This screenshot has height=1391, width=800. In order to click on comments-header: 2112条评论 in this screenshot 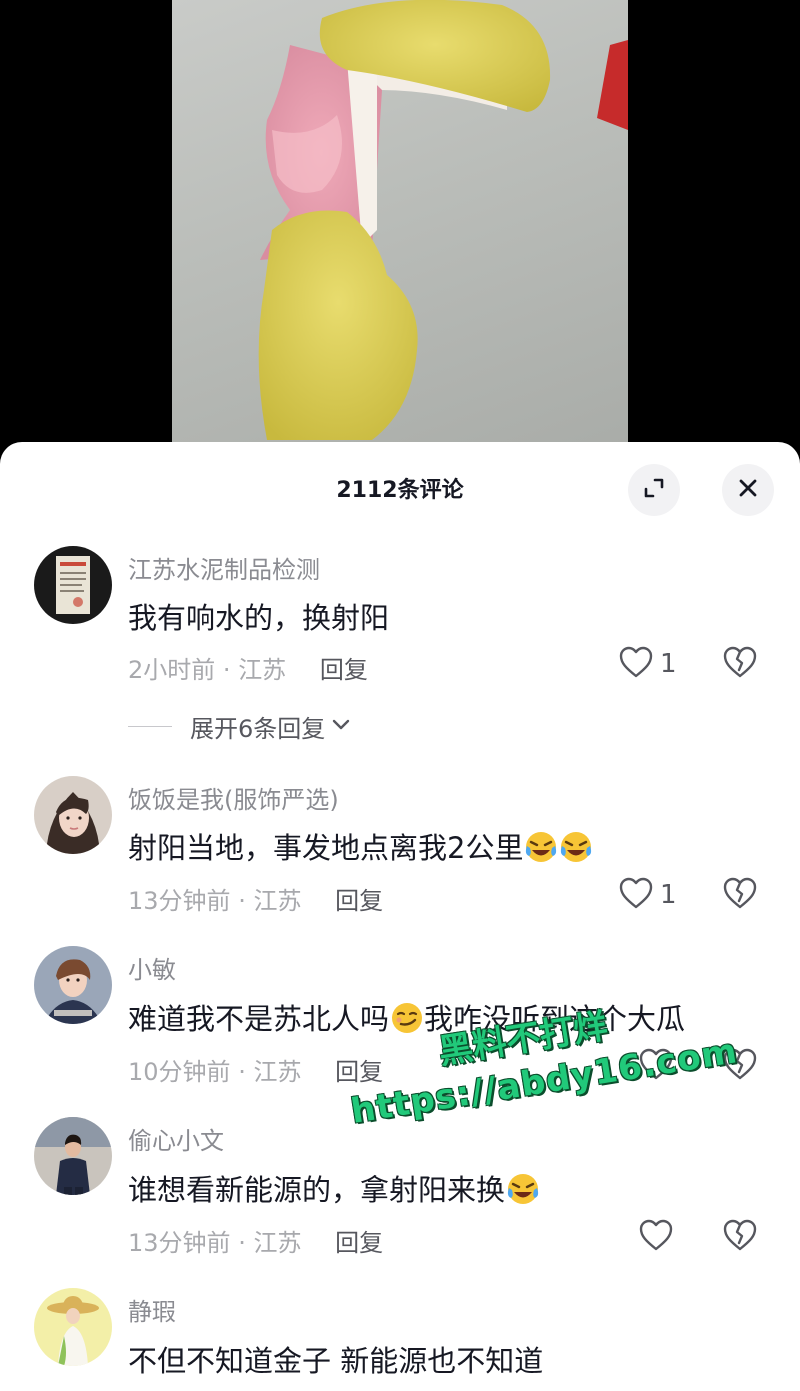, I will do `click(400, 488)`.